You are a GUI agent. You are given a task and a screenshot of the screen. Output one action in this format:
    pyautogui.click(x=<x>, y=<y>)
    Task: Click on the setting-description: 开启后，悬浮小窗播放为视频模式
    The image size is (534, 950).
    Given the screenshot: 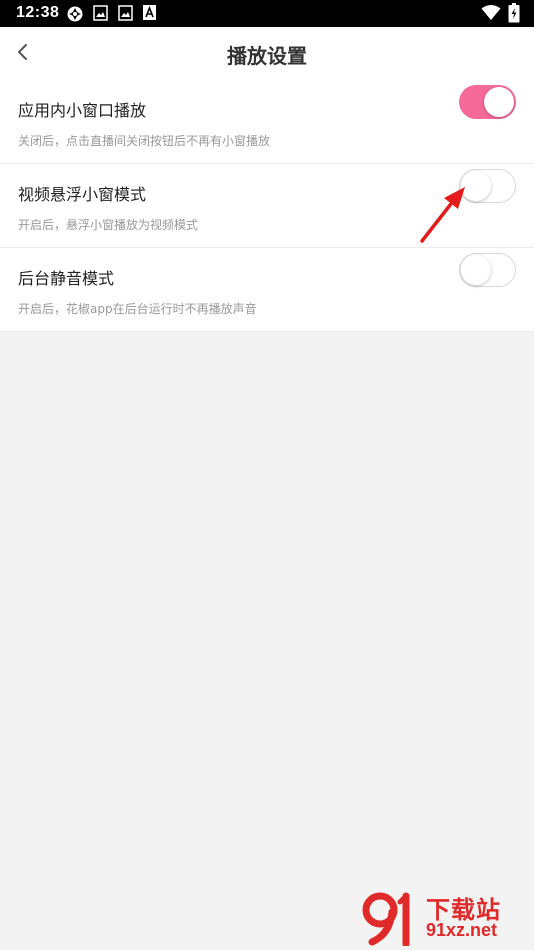 What is the action you would take?
    pyautogui.click(x=108, y=225)
    